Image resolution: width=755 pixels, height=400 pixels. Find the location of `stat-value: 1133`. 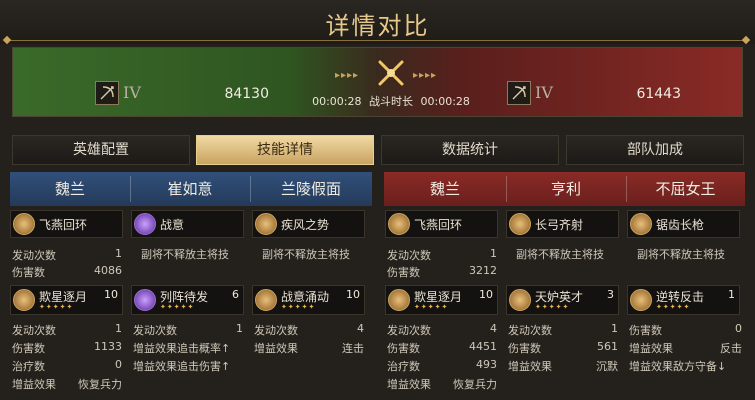

stat-value: 1133 is located at coordinates (108, 346).